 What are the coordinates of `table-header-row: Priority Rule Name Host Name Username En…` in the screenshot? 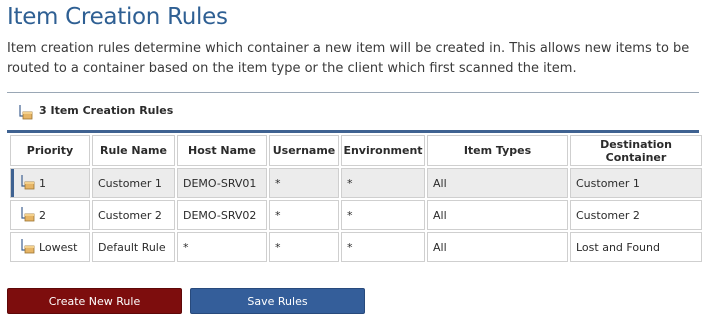 It's located at (356, 150).